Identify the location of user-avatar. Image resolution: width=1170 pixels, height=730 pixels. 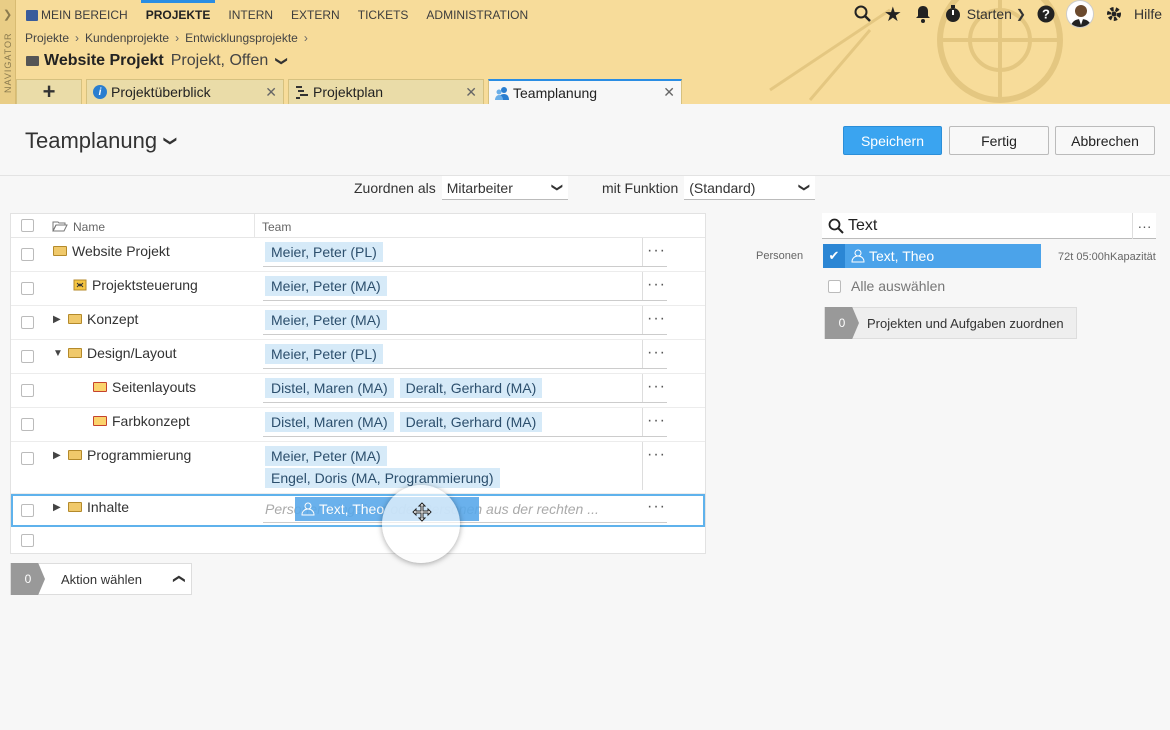
(1079, 14).